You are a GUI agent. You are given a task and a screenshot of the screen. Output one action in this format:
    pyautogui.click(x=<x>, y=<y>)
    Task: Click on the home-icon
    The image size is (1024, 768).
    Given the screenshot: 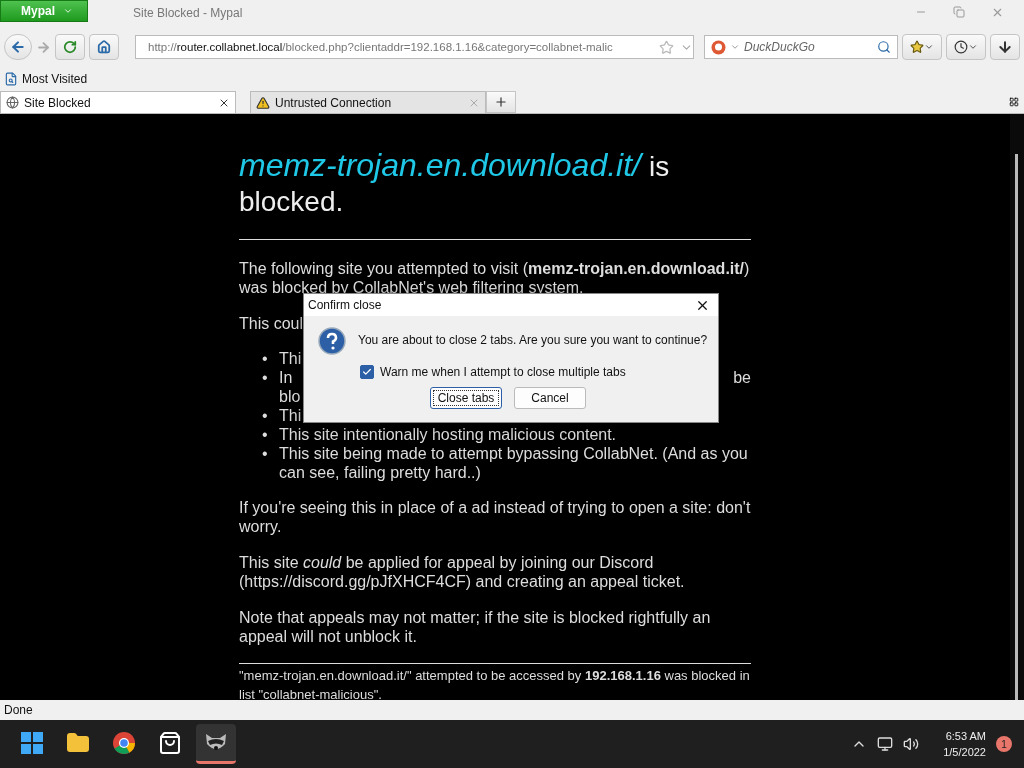 What is the action you would take?
    pyautogui.click(x=104, y=47)
    